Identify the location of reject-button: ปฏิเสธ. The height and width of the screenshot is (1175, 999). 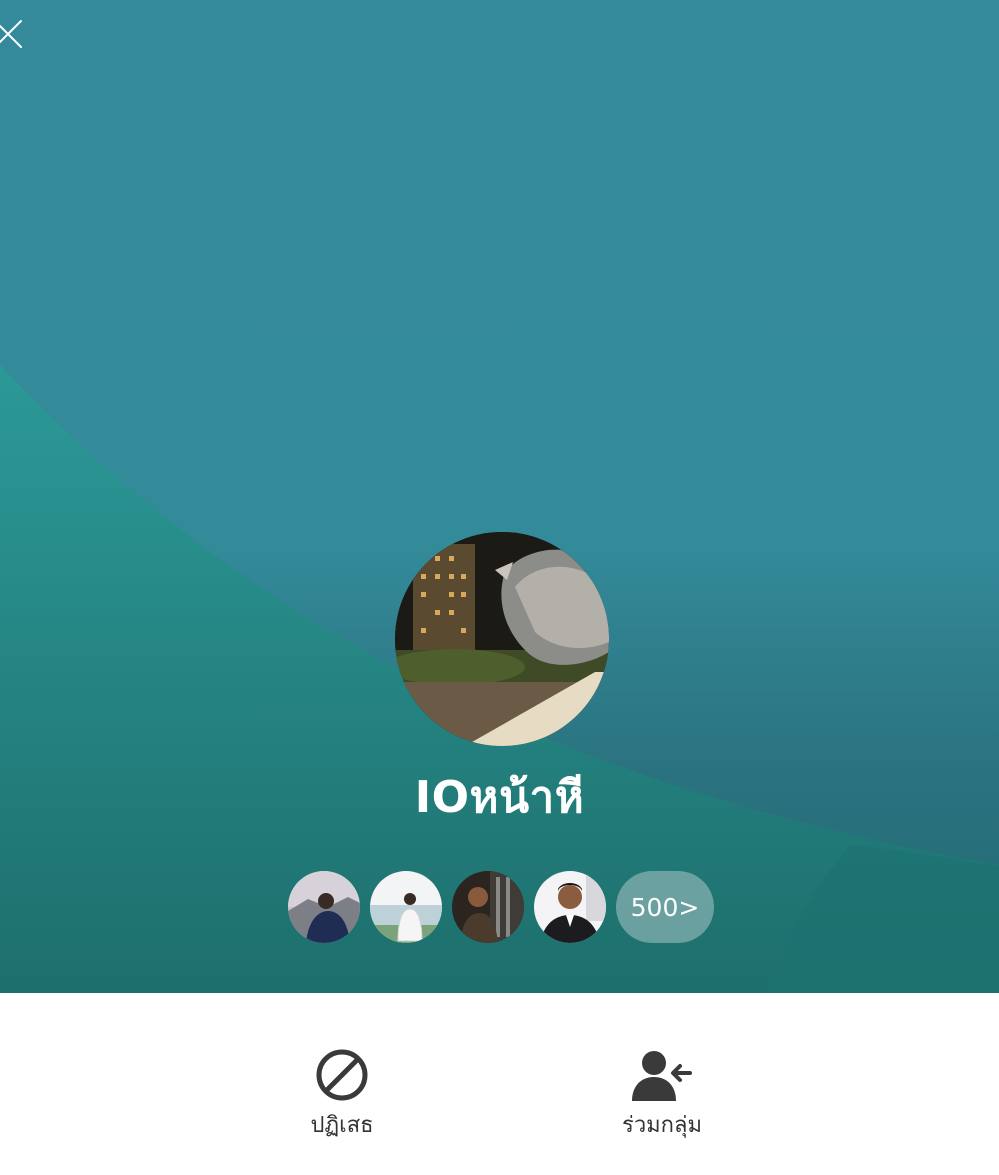
(342, 1093).